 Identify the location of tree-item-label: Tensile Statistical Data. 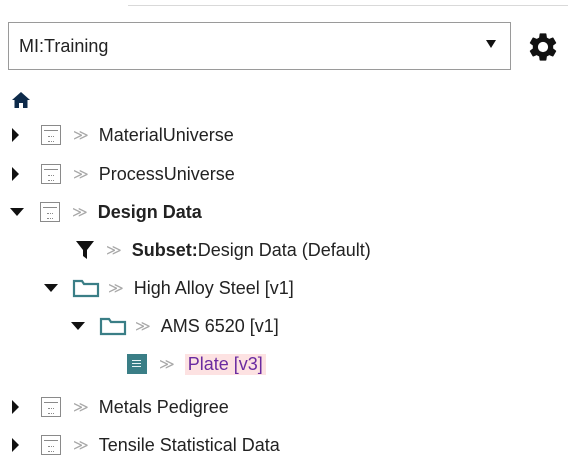
(189, 445).